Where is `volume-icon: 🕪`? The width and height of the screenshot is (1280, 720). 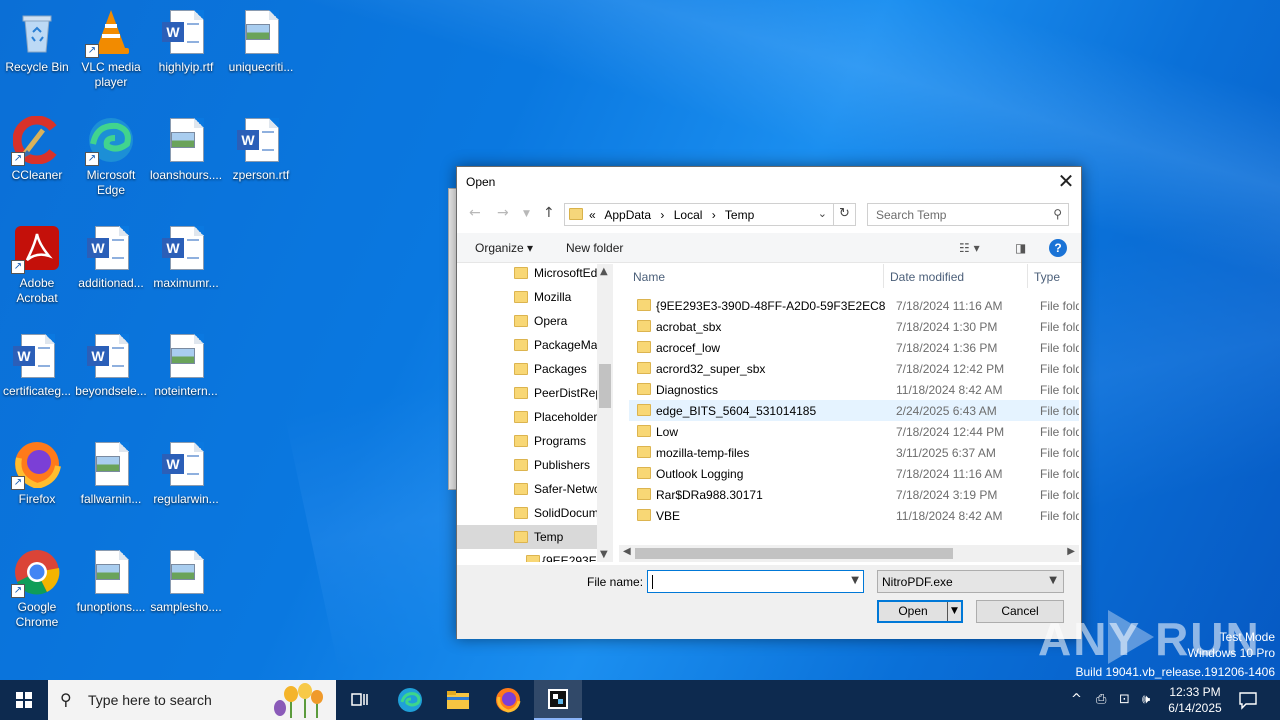
volume-icon: 🕪 is located at coordinates (1146, 699).